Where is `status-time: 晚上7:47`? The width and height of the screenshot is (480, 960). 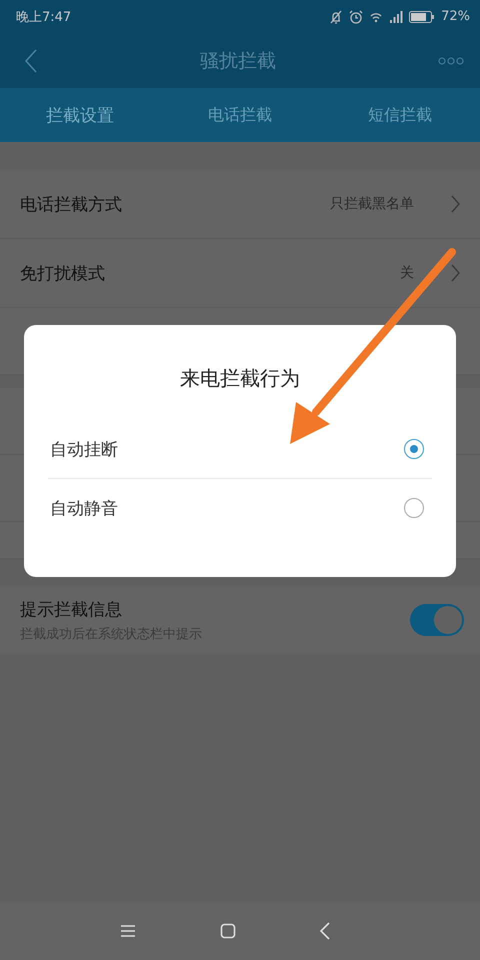 status-time: 晚上7:47 is located at coordinates (44, 17).